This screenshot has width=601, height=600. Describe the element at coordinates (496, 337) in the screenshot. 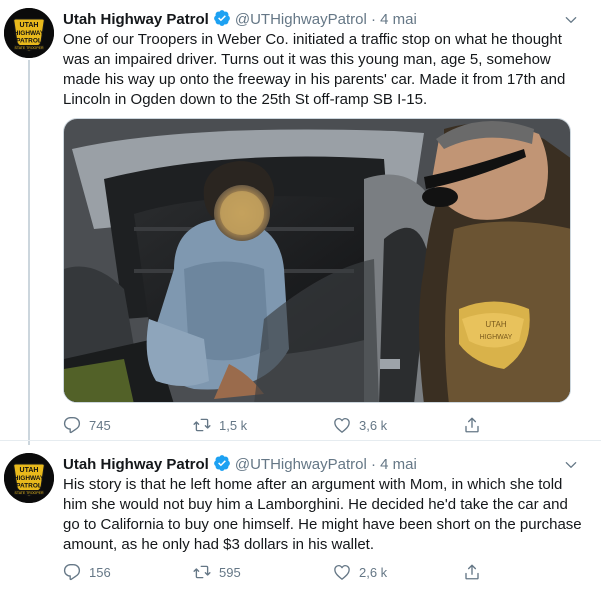

I see `svg-text: HIGHWAY` at that location.